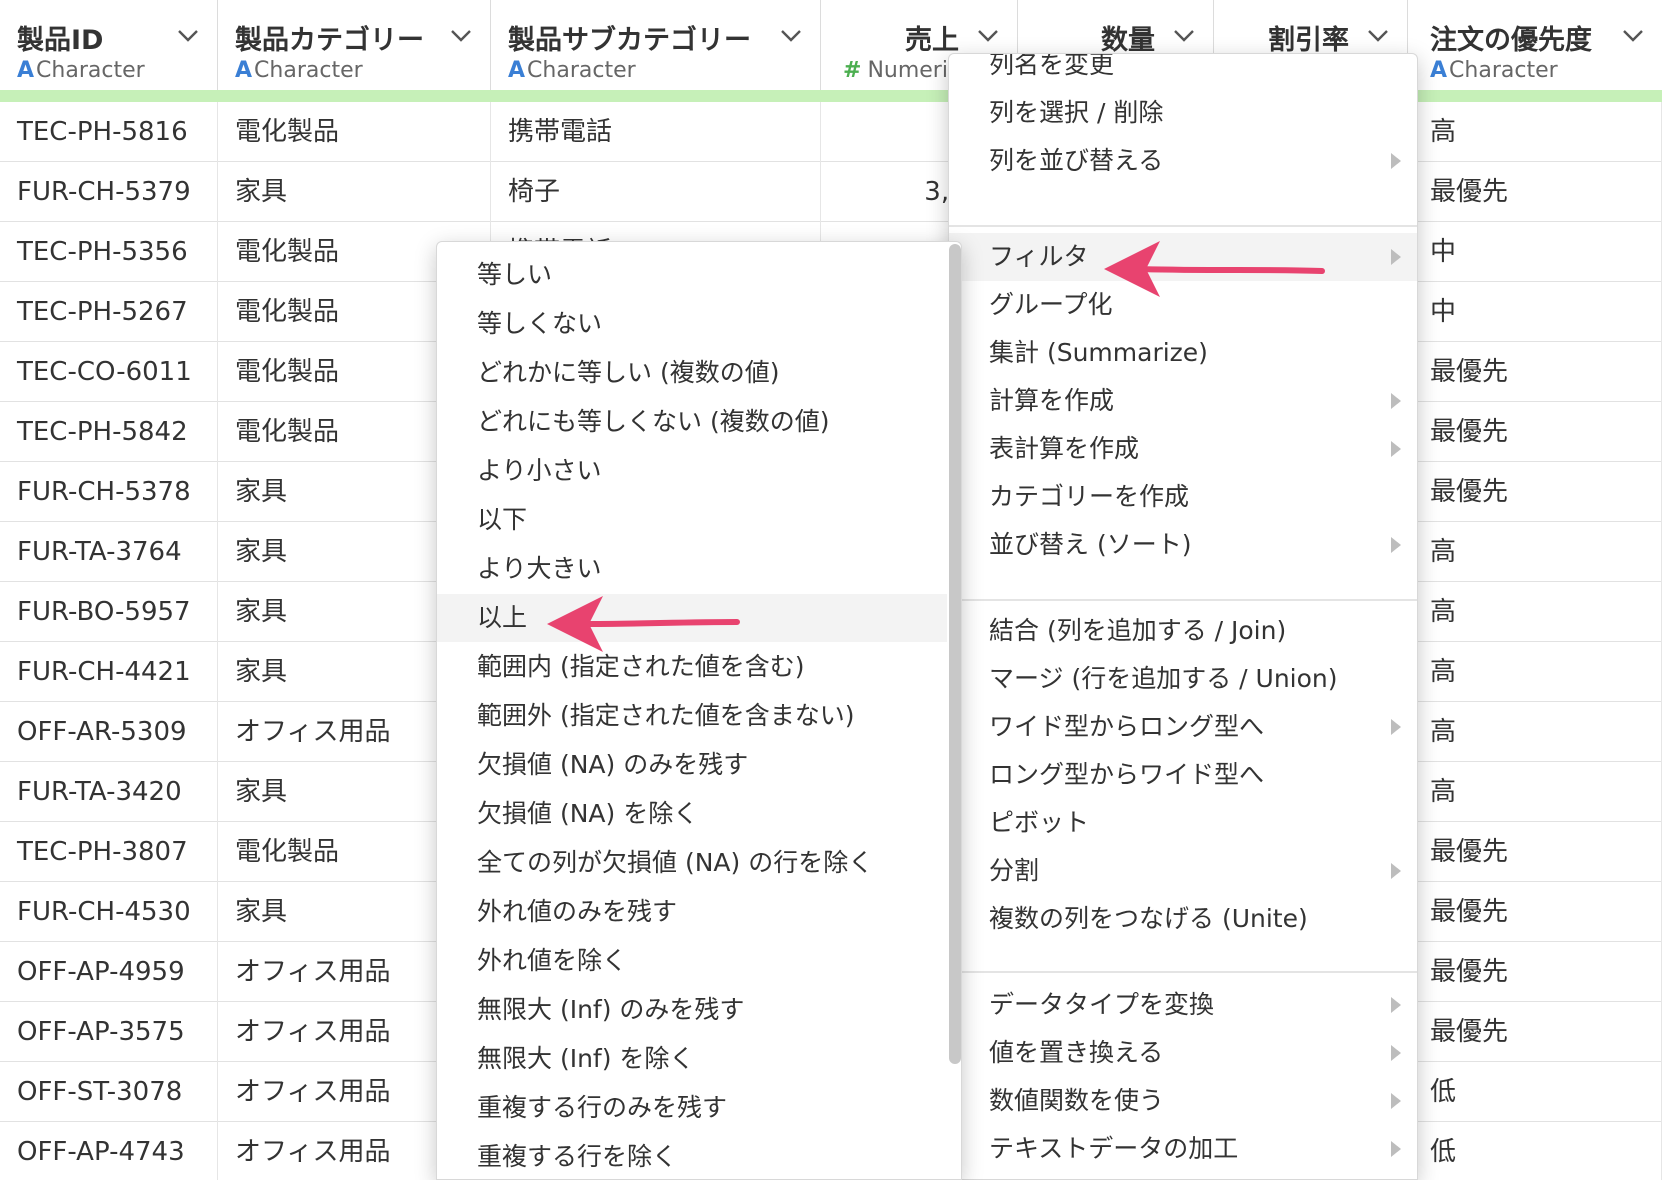 The image size is (1662, 1180). Describe the element at coordinates (1148, 918) in the screenshot. I see `menu-item-label: 複数の列をつなげる (Unite)` at that location.